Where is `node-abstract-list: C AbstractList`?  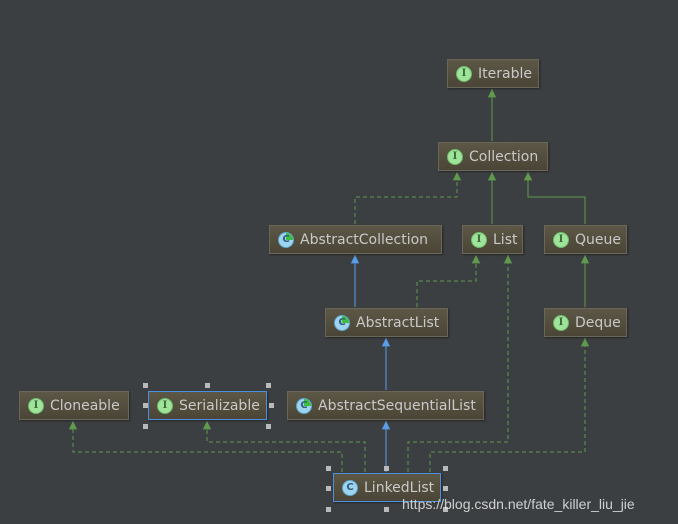
node-abstract-list: C AbstractList is located at coordinates (386, 322).